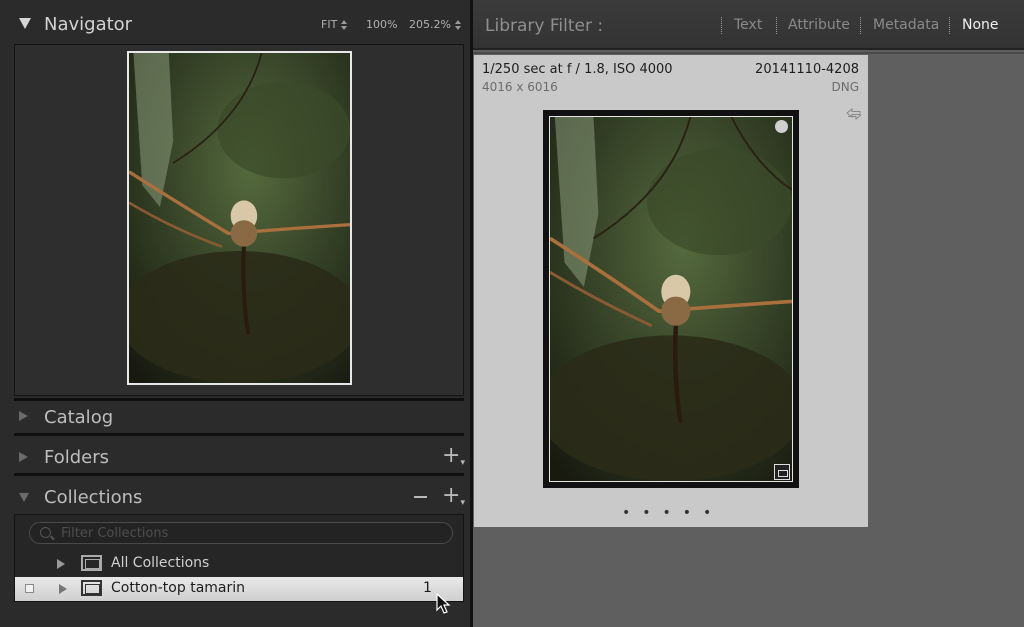 This screenshot has height=627, width=1024. Describe the element at coordinates (235, 417) in the screenshot. I see `catalog-panel-header: Catalog` at that location.